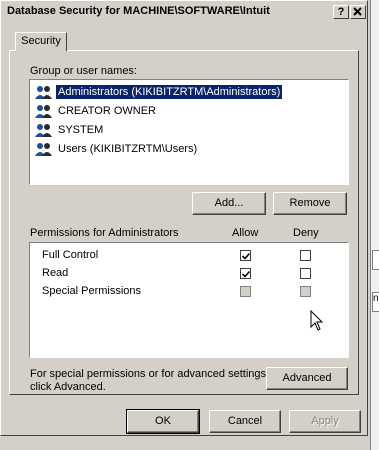 The image size is (379, 450). I want to click on list-item: SYSTEM, so click(189, 130).